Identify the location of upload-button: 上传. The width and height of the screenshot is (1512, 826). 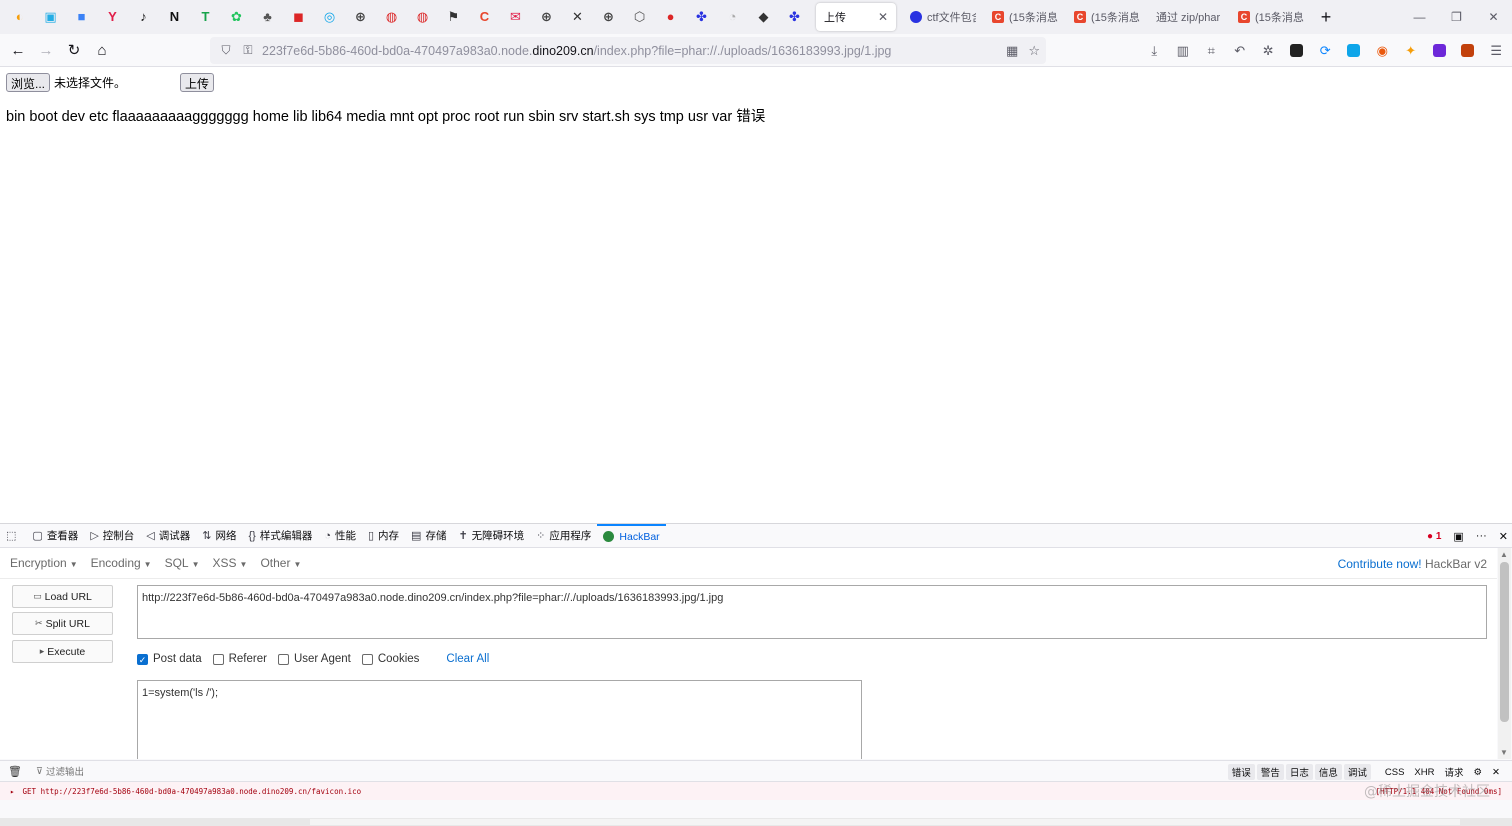
(197, 82).